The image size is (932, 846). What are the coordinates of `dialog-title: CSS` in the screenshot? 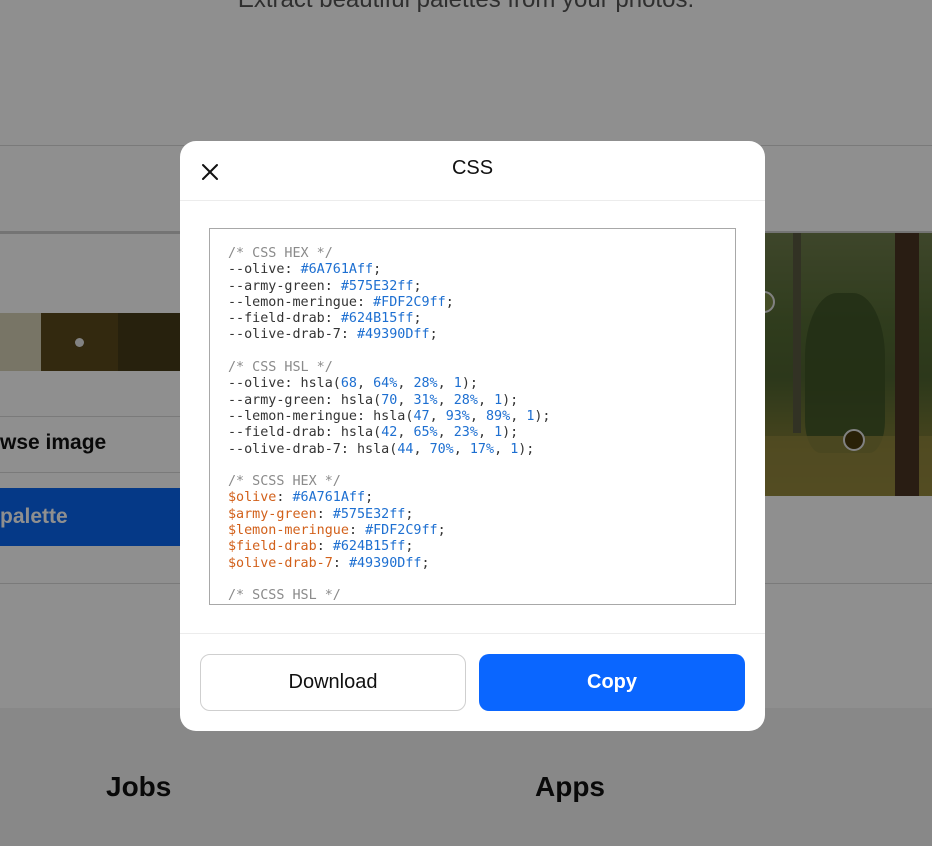 It's located at (472, 168).